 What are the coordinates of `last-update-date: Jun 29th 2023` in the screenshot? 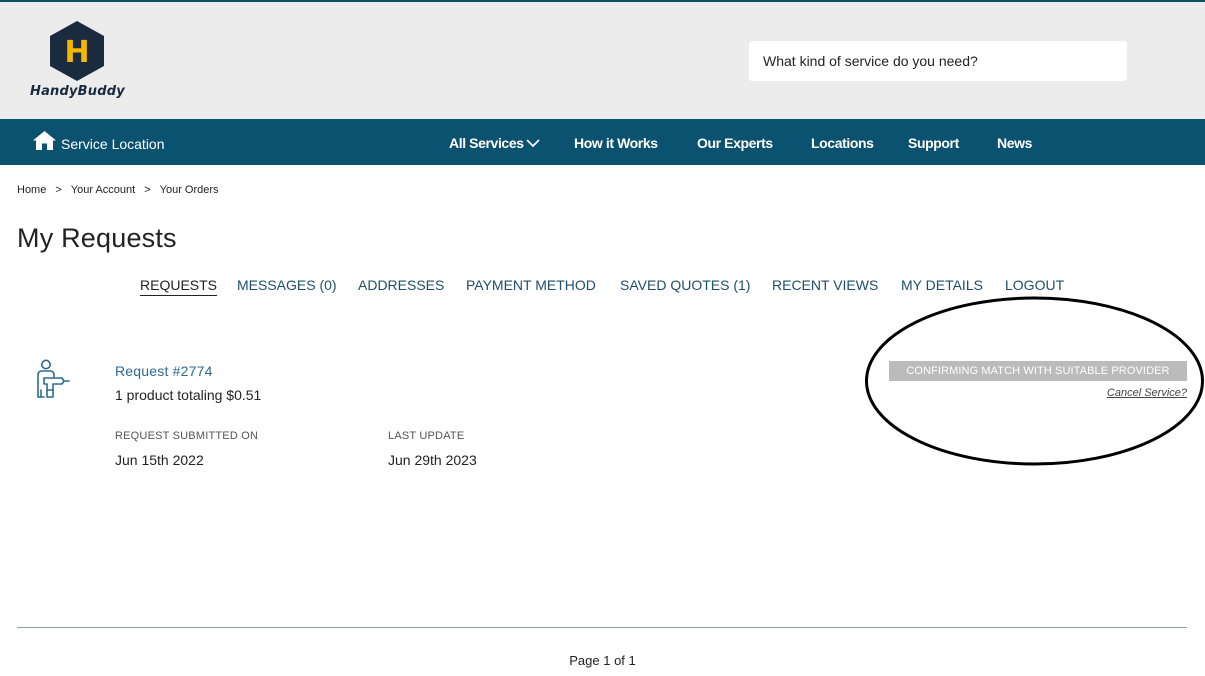 It's located at (432, 460).